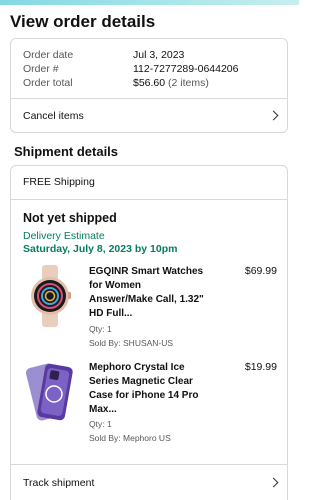 The height and width of the screenshot is (500, 320). What do you see at coordinates (100, 249) in the screenshot?
I see `delivery-estimate-date: Saturday, July 8, 2023 by 10pm` at bounding box center [100, 249].